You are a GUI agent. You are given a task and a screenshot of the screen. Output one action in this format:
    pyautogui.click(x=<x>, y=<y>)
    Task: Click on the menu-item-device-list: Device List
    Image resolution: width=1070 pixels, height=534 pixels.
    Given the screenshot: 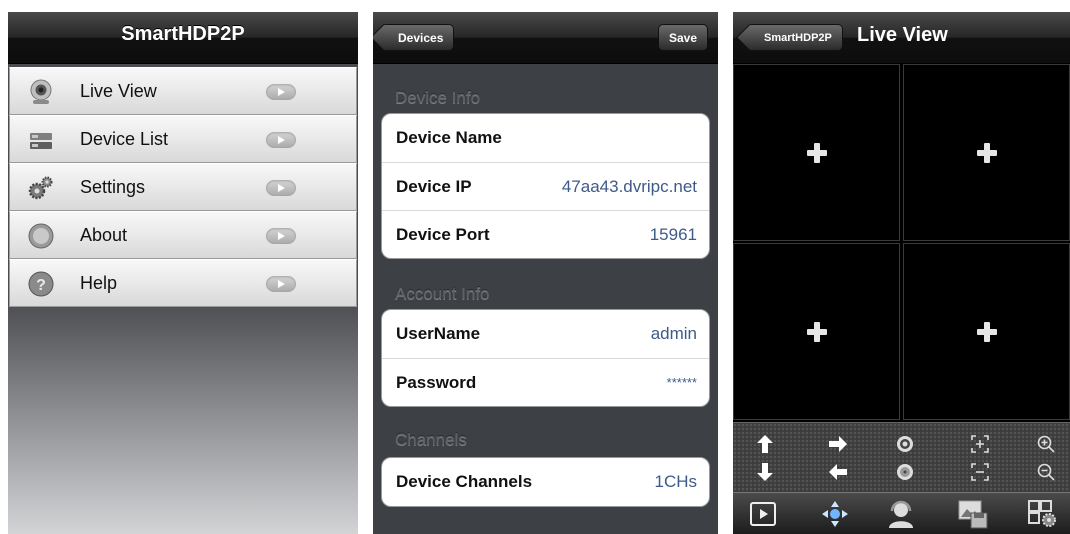 What is the action you would take?
    pyautogui.click(x=183, y=139)
    